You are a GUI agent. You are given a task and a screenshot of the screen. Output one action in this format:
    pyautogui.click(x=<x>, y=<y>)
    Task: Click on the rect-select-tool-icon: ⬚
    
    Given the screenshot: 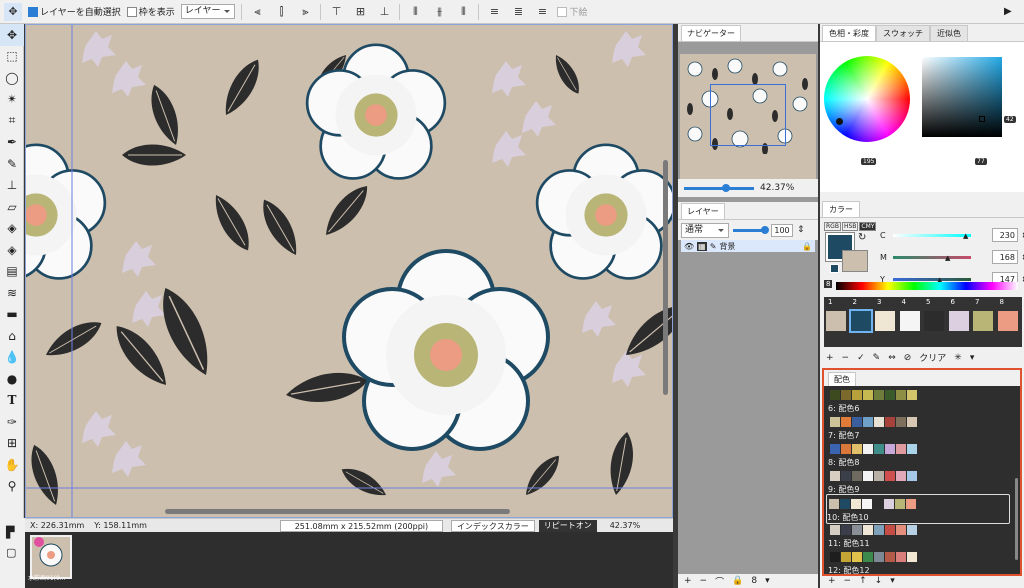 What is the action you would take?
    pyautogui.click(x=12, y=57)
    